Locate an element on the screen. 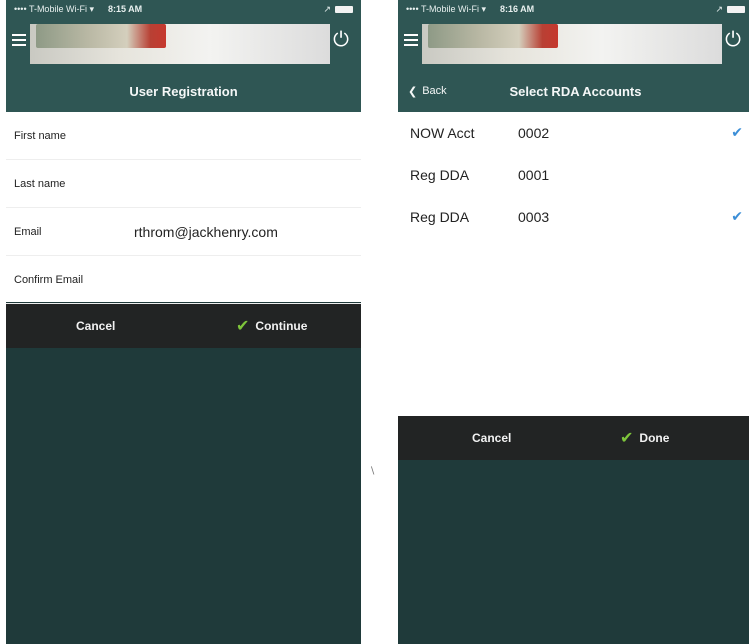  confirm-email-label: Confirm Email is located at coordinates (49, 279).